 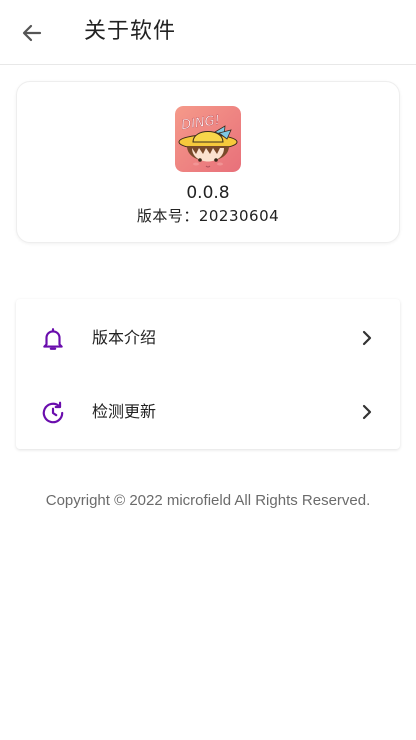 I want to click on app-build-number: 版本号：20230604, so click(x=208, y=216).